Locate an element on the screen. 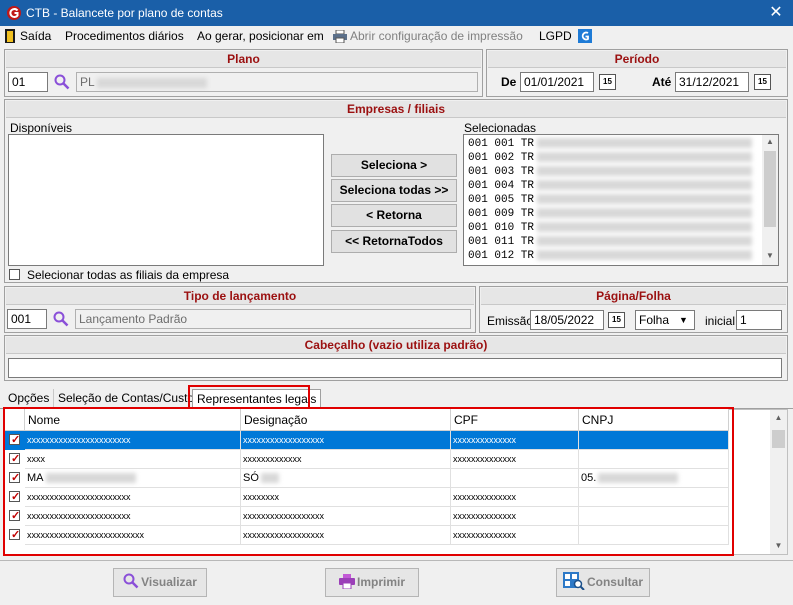 This screenshot has height=605, width=793. list-item: 001 012 TR is located at coordinates (610, 256).